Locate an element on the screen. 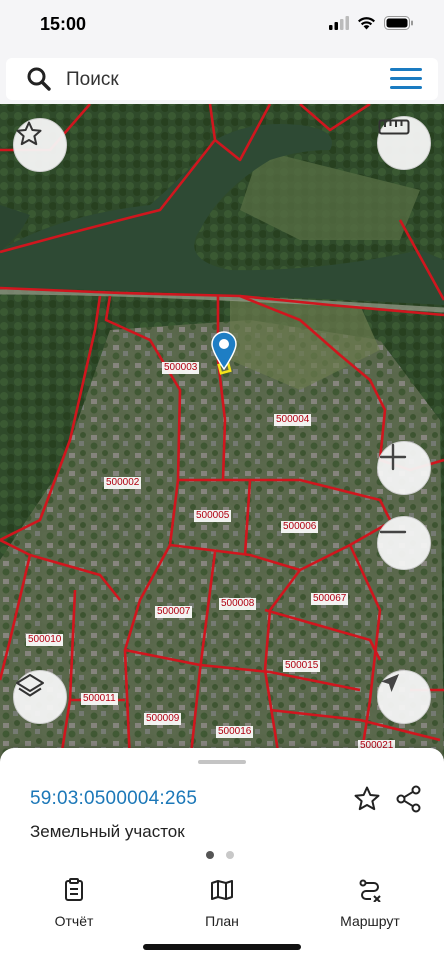  status-icons is located at coordinates (371, 23).